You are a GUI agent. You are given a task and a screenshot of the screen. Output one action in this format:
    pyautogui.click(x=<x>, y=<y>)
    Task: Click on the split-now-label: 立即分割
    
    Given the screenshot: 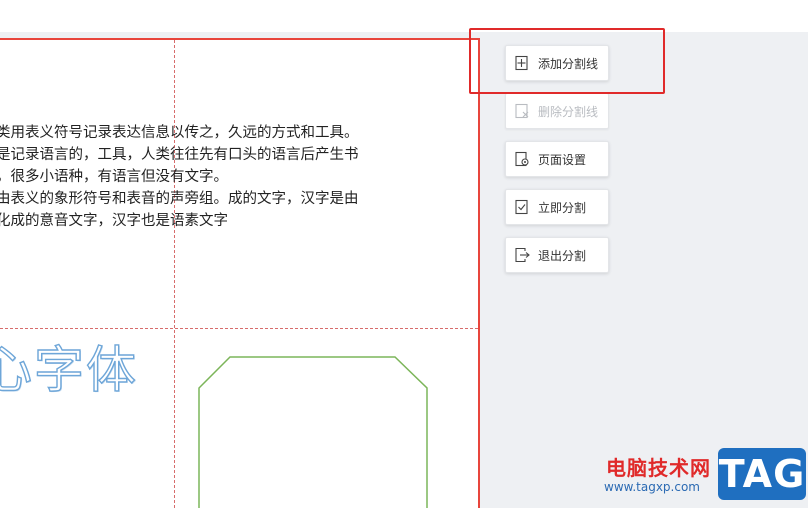 What is the action you would take?
    pyautogui.click(x=562, y=207)
    